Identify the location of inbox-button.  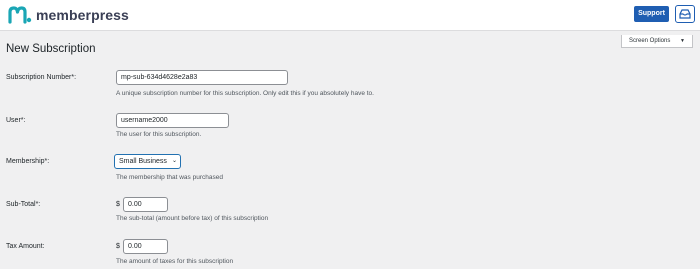
(685, 14).